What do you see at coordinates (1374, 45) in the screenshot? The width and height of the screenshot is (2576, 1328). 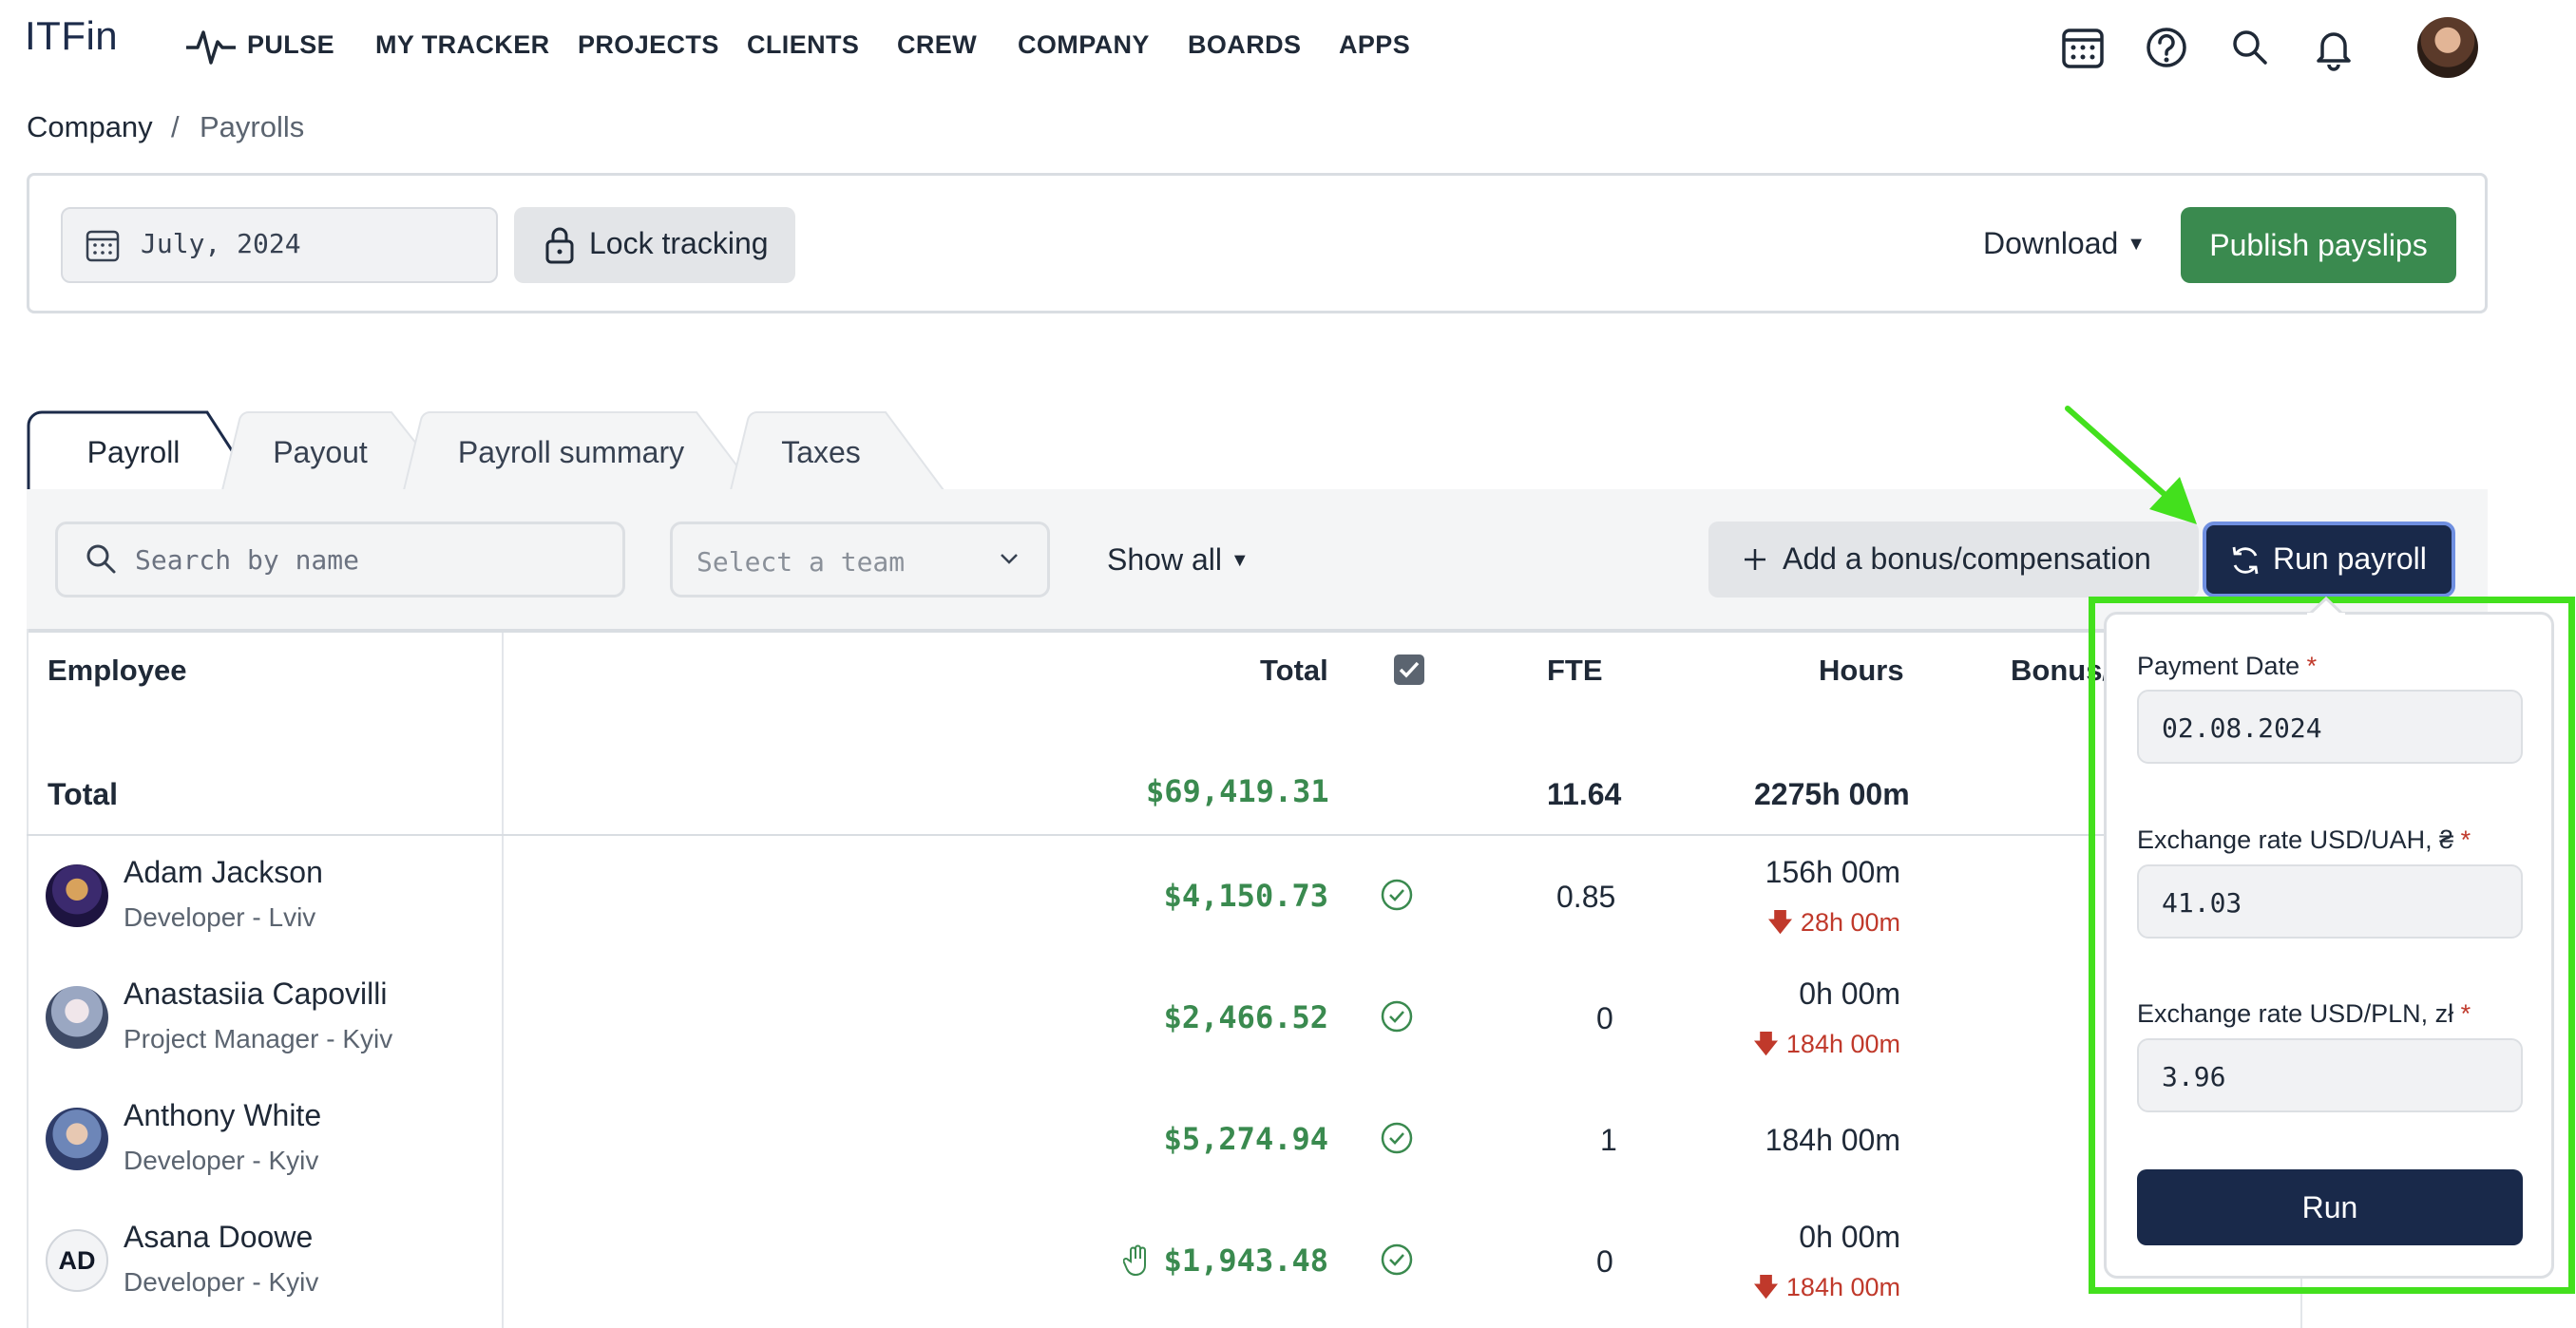 I see `nav-apps: APPS` at bounding box center [1374, 45].